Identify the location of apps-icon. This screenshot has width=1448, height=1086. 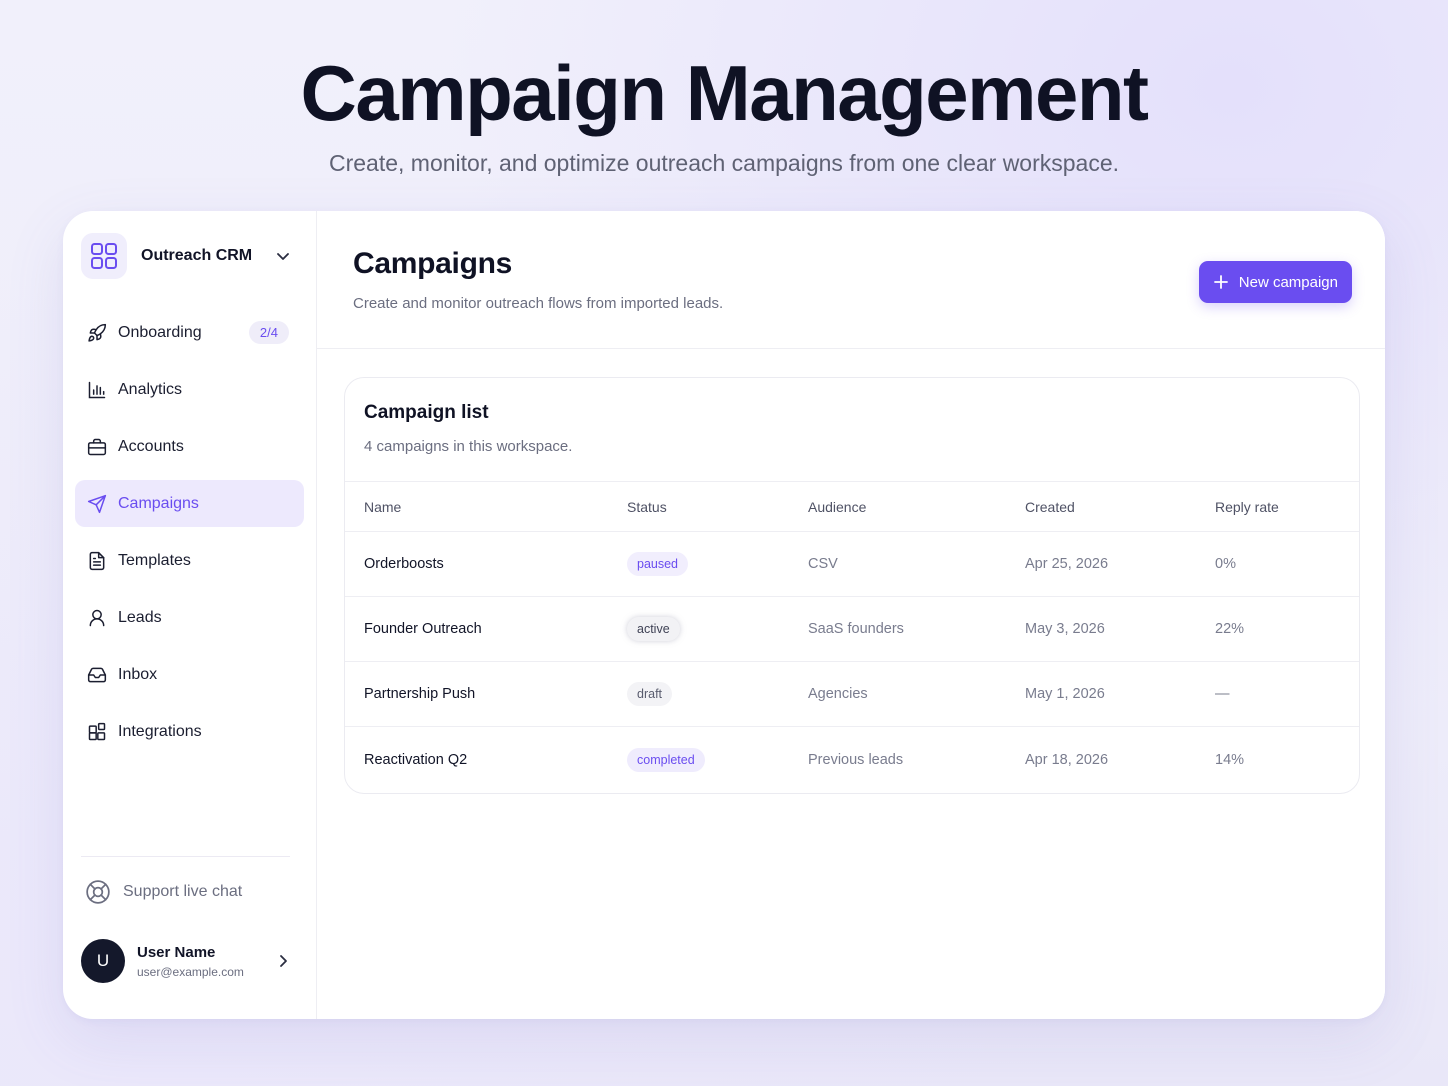
(97, 732).